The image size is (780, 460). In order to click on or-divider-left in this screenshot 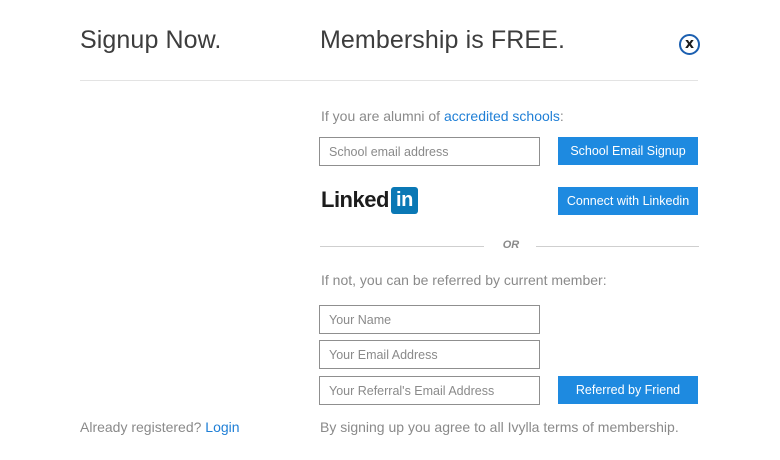, I will do `click(402, 246)`.